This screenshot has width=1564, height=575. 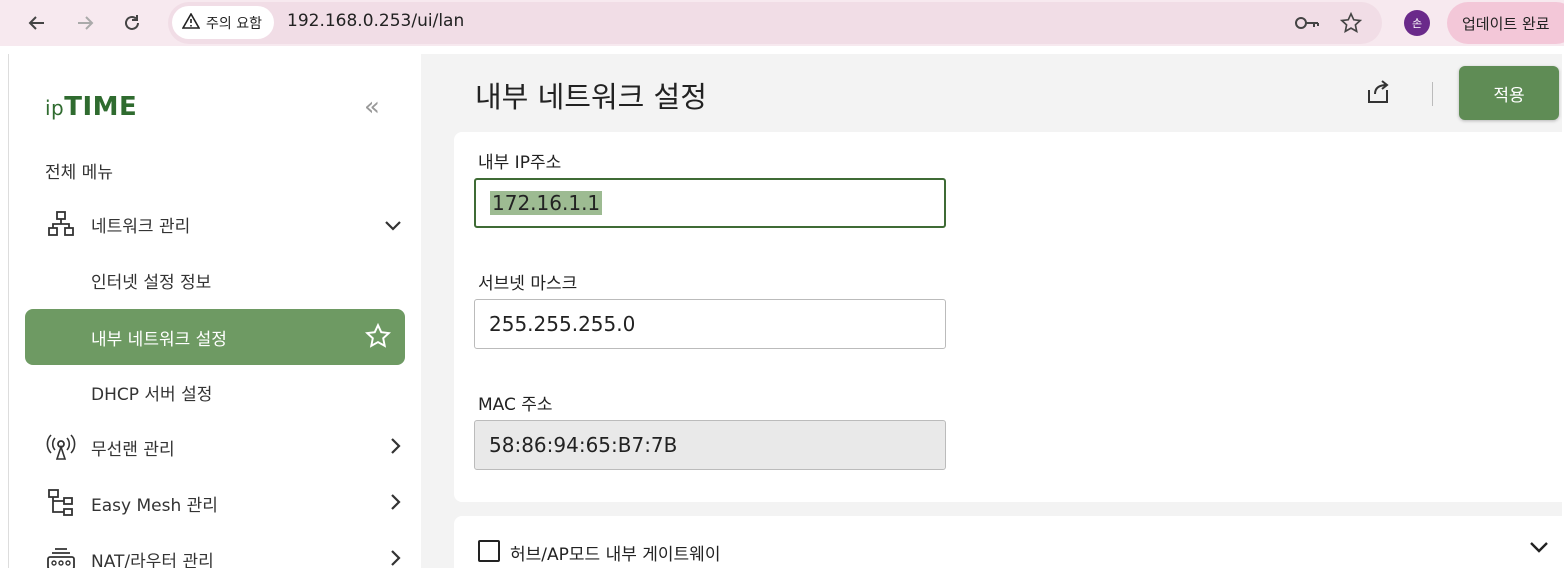 What do you see at coordinates (154, 505) in the screenshot?
I see `sidebar-item-label: Easy Mesh 관리` at bounding box center [154, 505].